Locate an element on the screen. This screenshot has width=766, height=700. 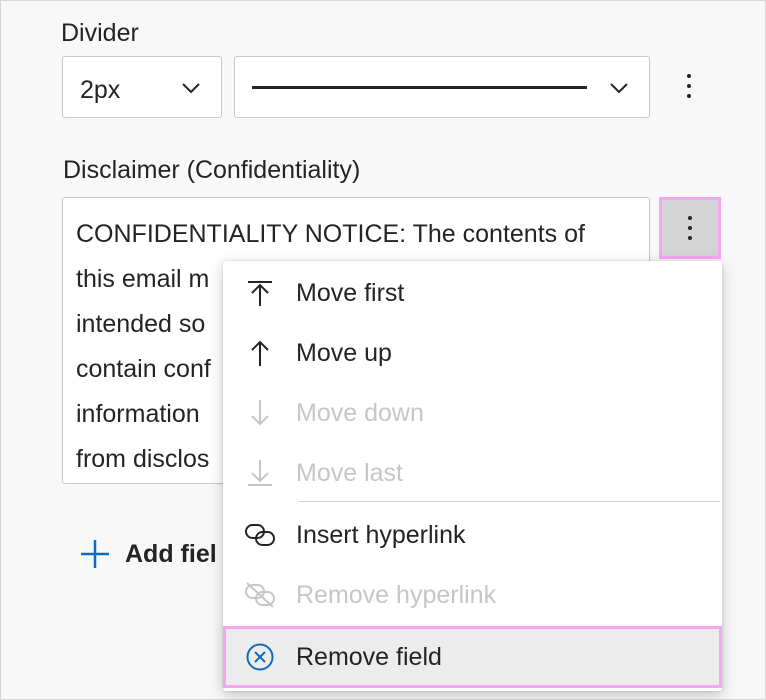
divider-more-button is located at coordinates (689, 86).